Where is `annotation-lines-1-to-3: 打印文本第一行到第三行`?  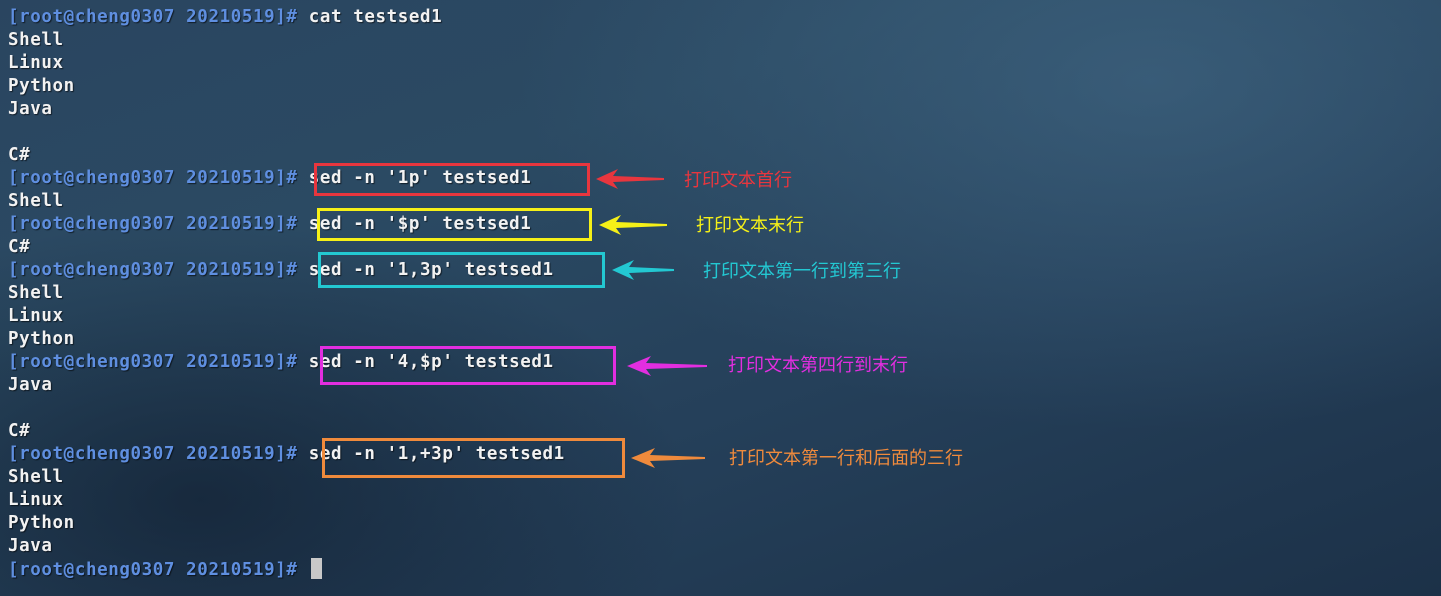 annotation-lines-1-to-3: 打印文本第一行到第三行 is located at coordinates (802, 271).